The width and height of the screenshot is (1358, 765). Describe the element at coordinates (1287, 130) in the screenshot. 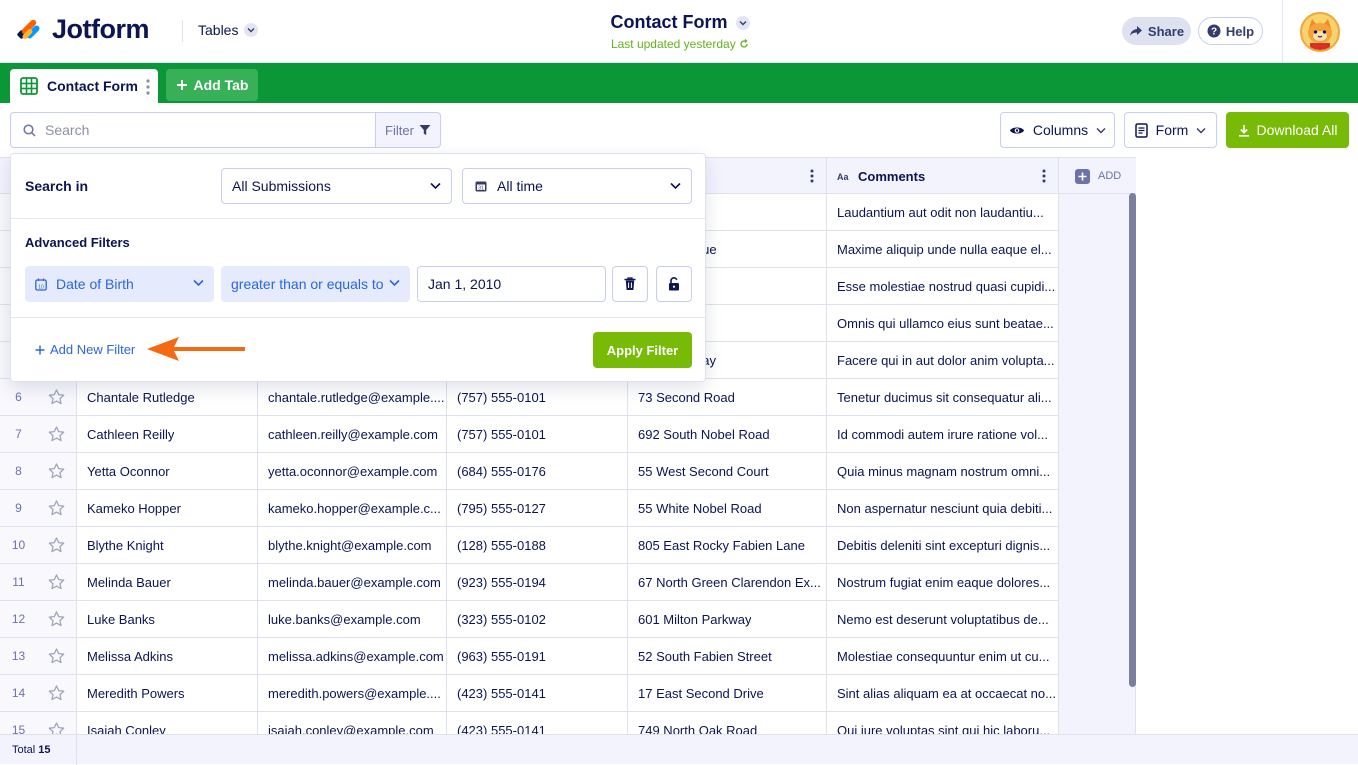

I see `download-all-button: Download All` at that location.